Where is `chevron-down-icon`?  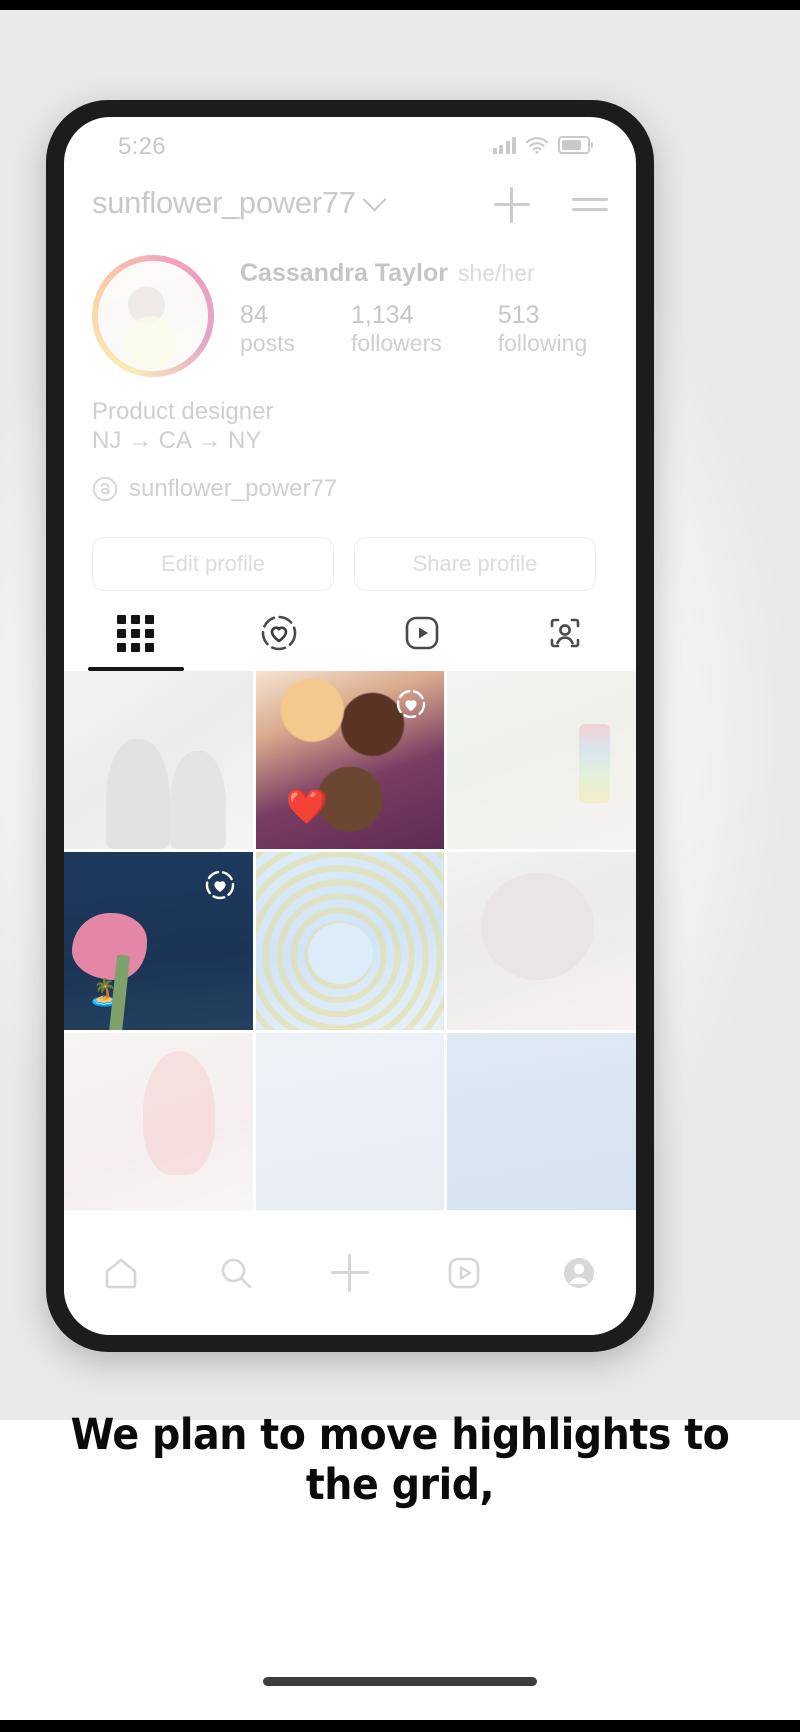 chevron-down-icon is located at coordinates (374, 199).